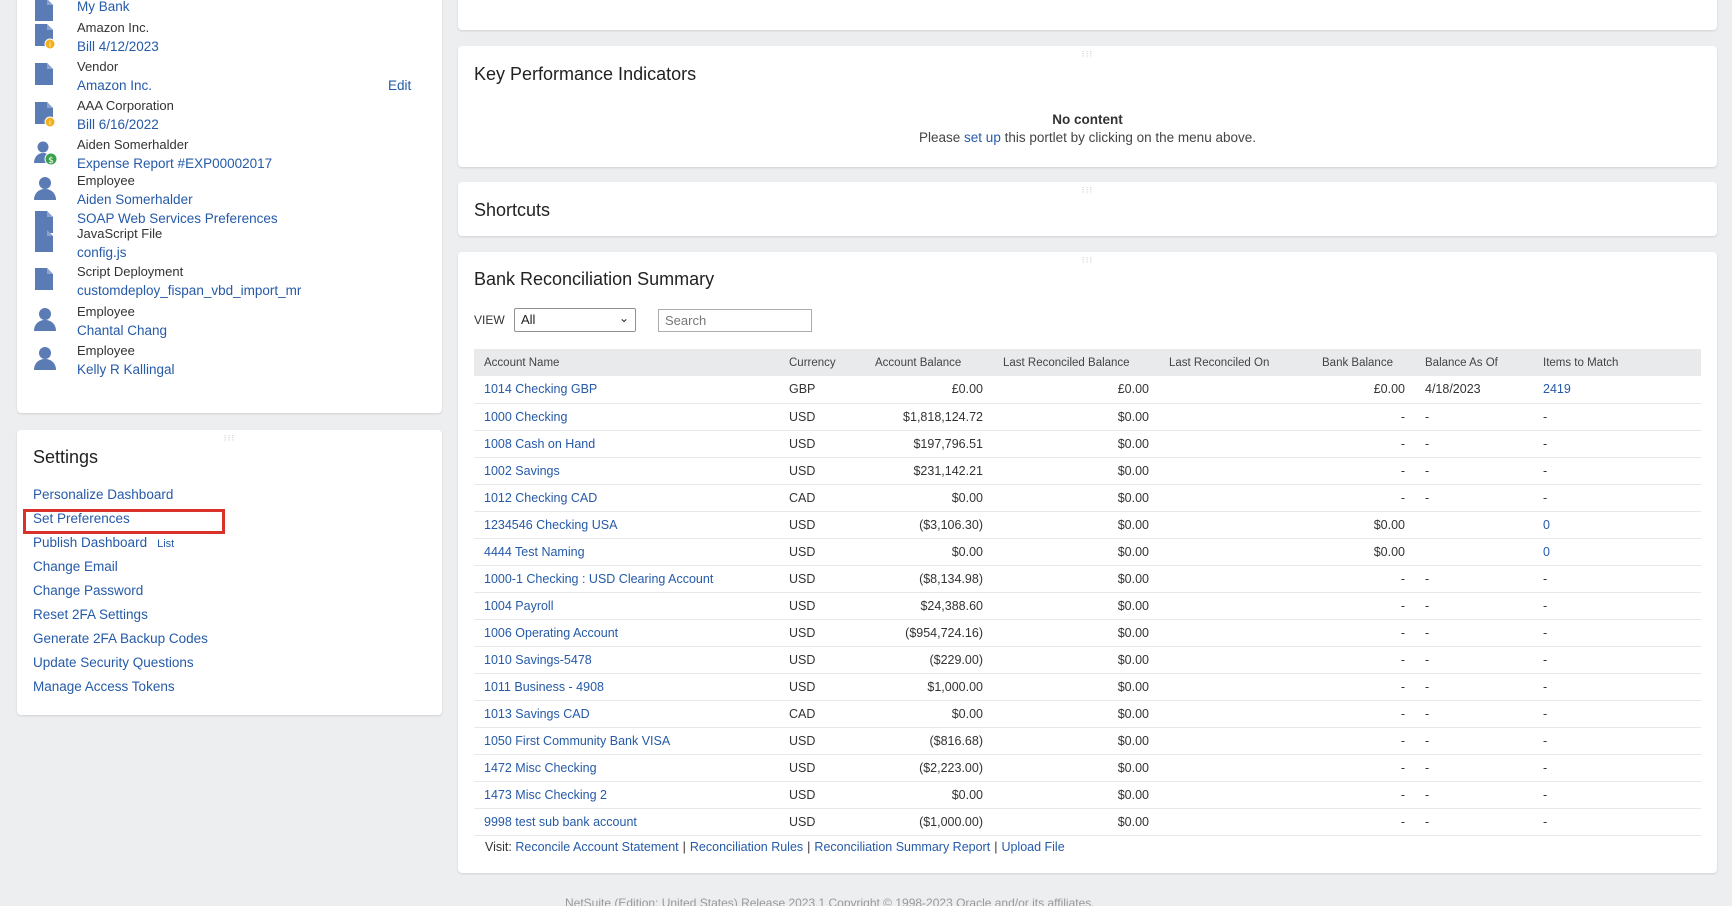 The image size is (1732, 906). I want to click on table-cell: CAD, so click(822, 714).